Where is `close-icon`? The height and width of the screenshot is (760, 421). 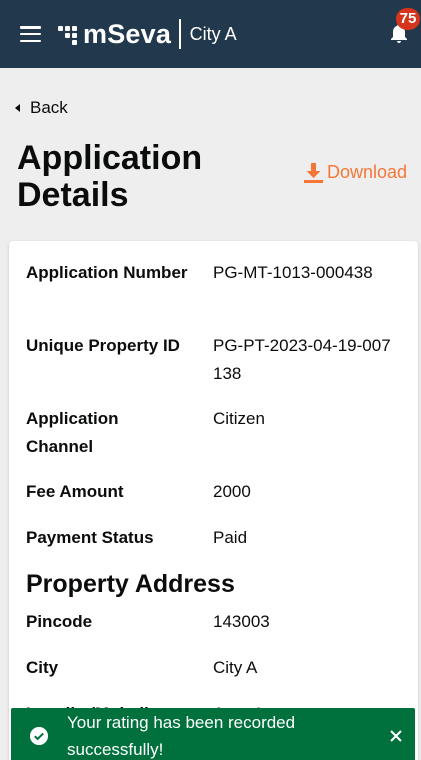 close-icon is located at coordinates (396, 736).